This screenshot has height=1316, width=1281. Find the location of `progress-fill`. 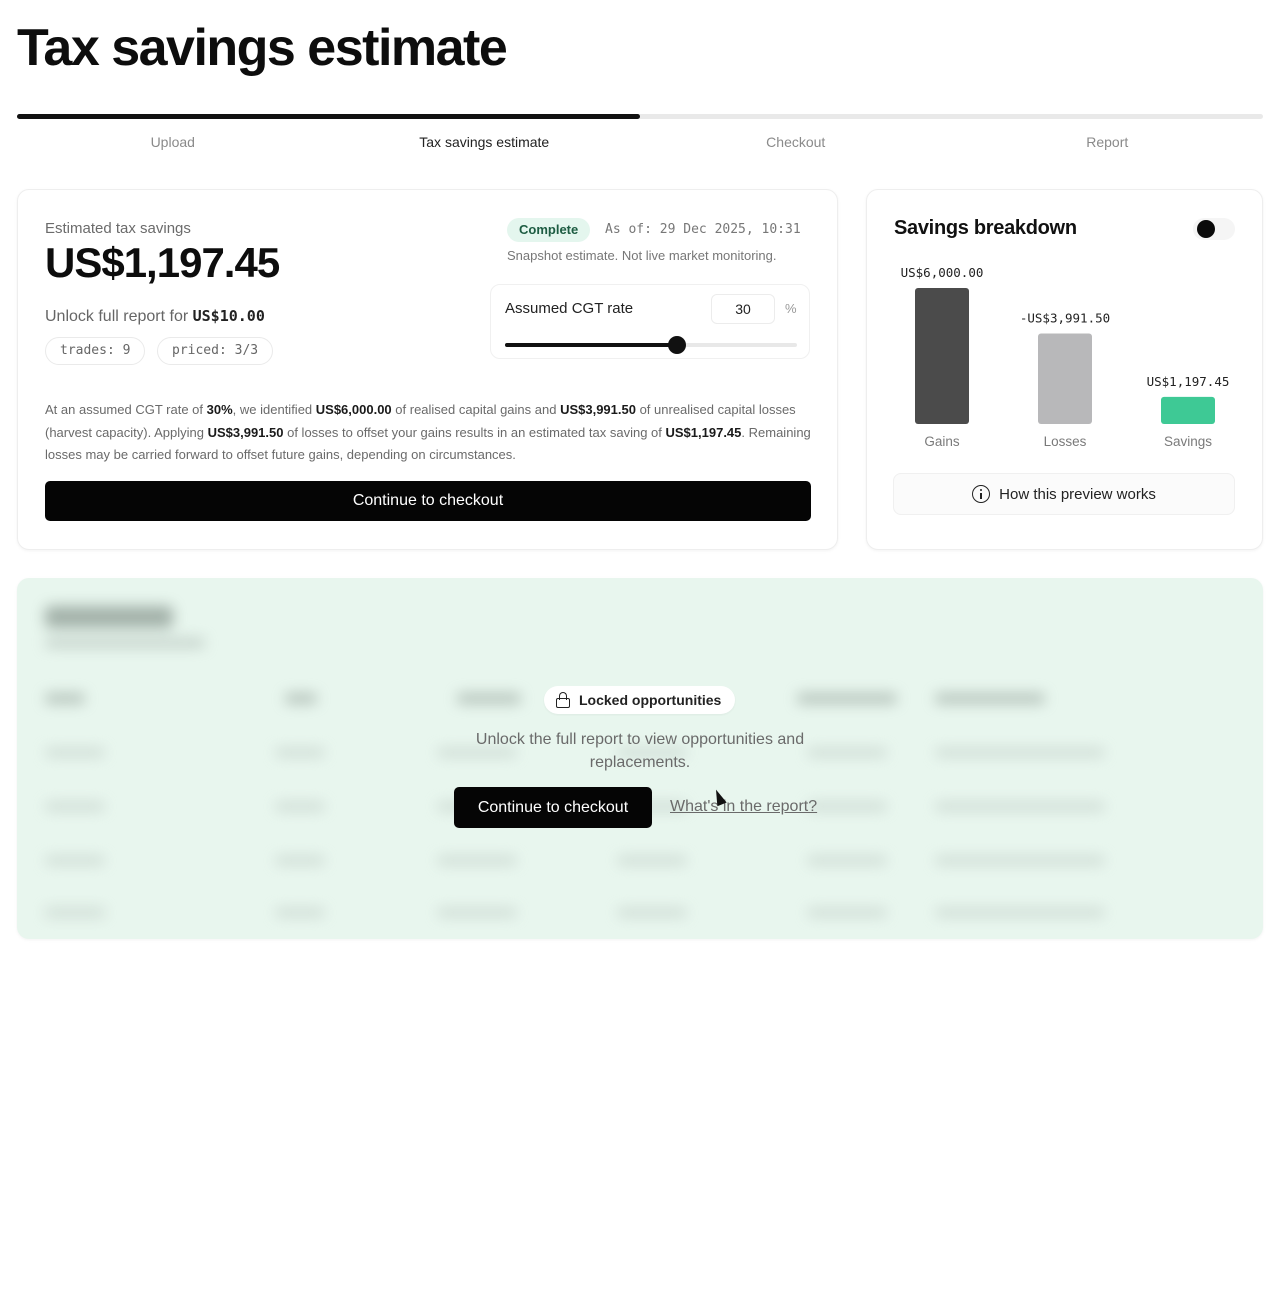

progress-fill is located at coordinates (328, 116).